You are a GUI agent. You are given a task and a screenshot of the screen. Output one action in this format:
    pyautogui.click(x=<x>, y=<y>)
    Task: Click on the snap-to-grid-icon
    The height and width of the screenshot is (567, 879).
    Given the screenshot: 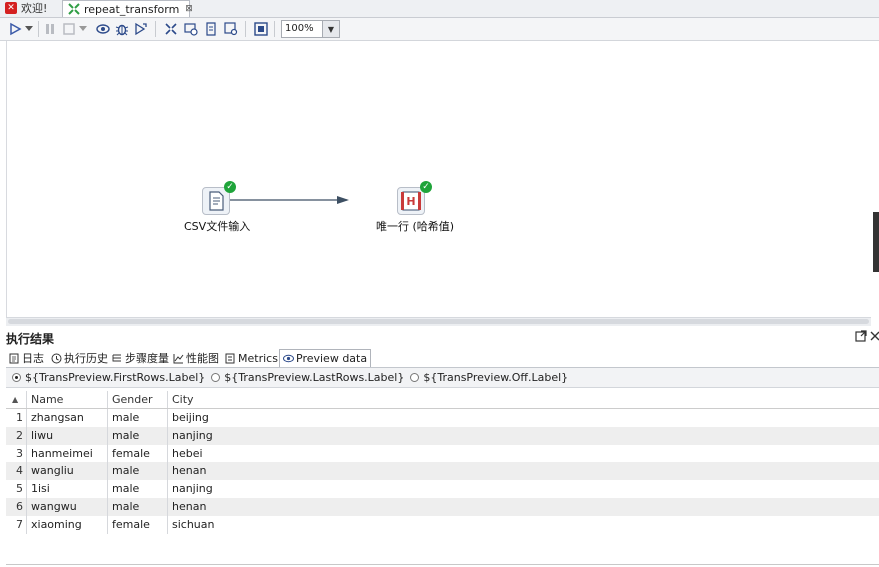 What is the action you would take?
    pyautogui.click(x=261, y=29)
    